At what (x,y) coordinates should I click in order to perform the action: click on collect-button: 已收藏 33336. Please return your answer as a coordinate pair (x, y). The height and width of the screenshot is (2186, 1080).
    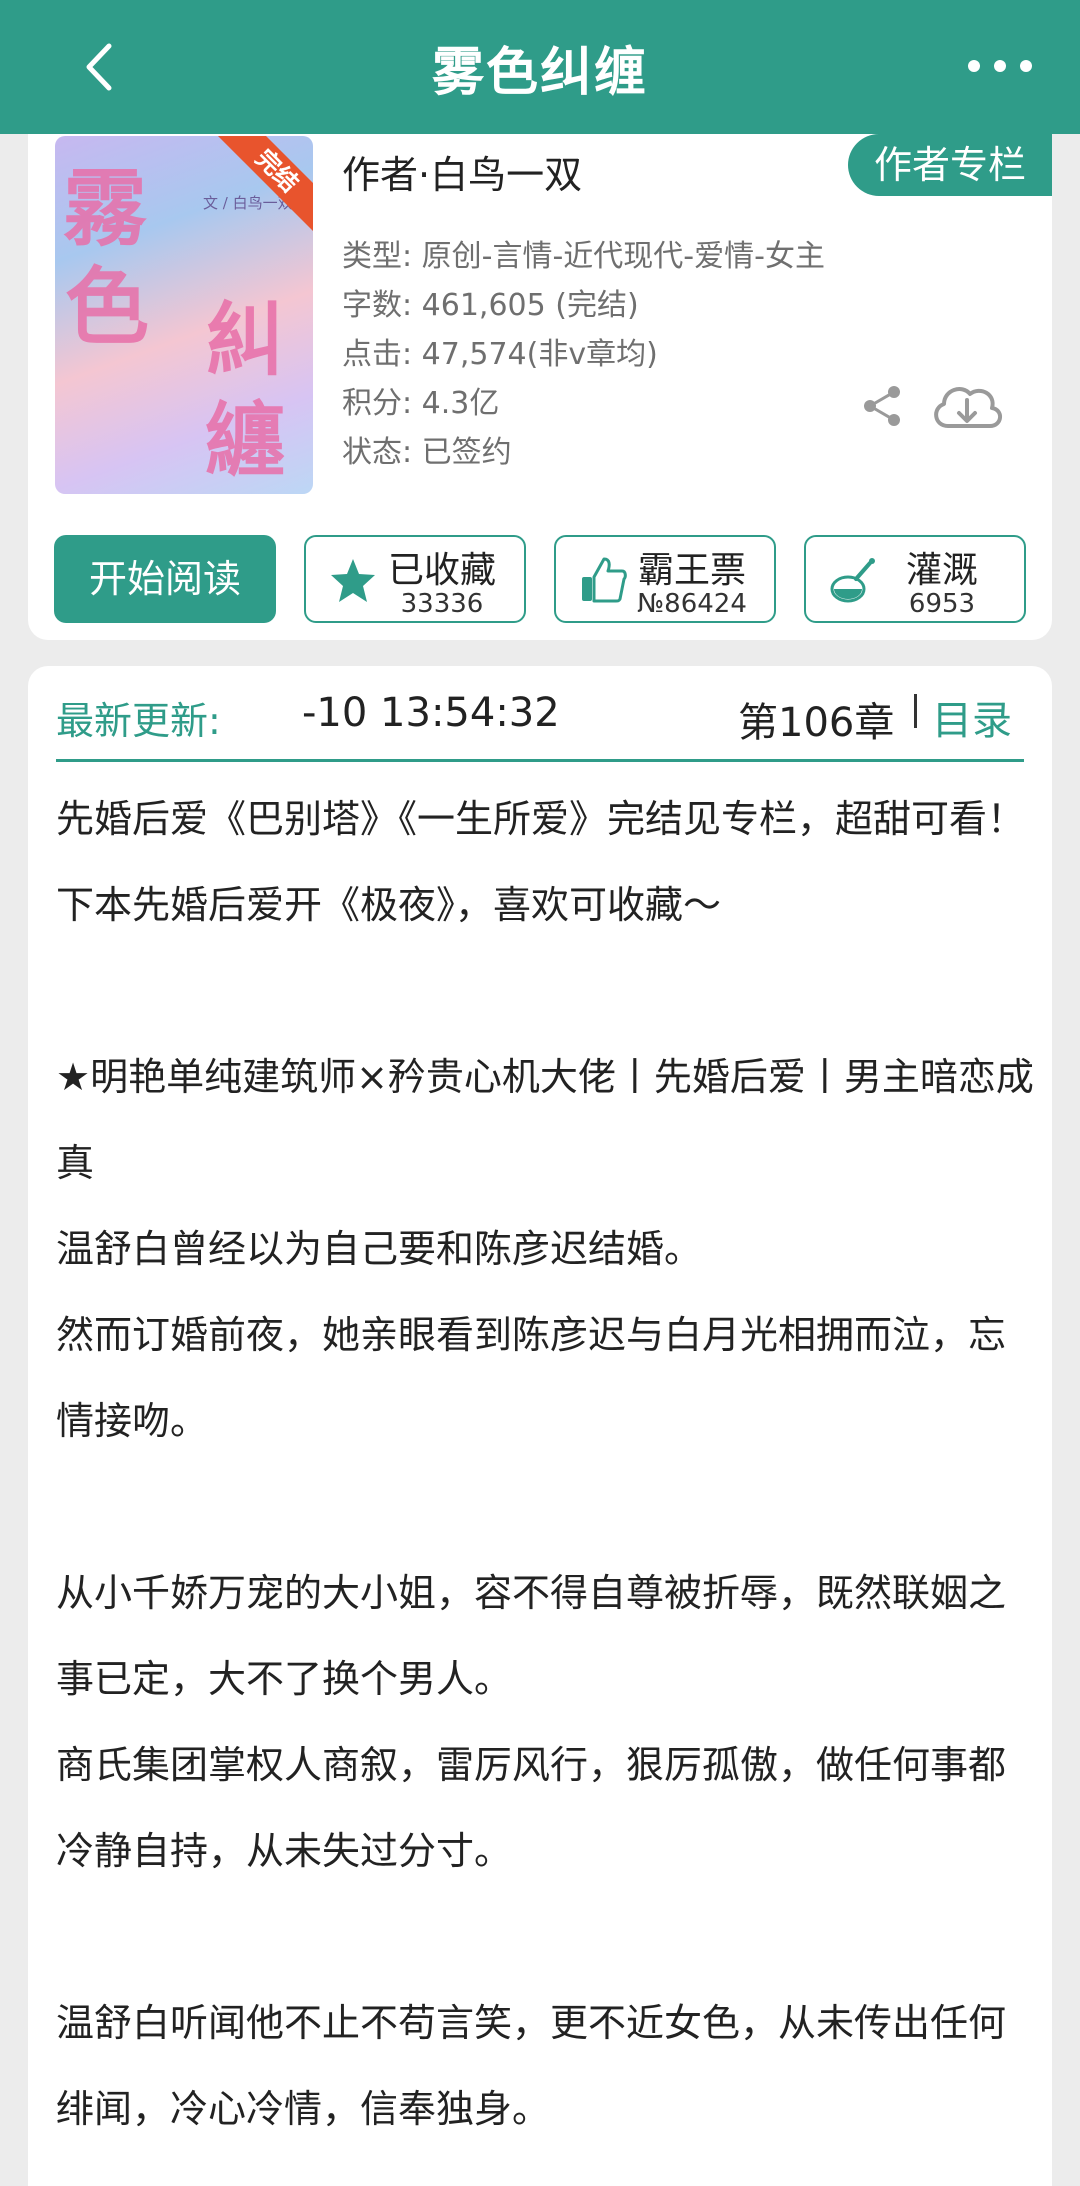
    Looking at the image, I should click on (415, 579).